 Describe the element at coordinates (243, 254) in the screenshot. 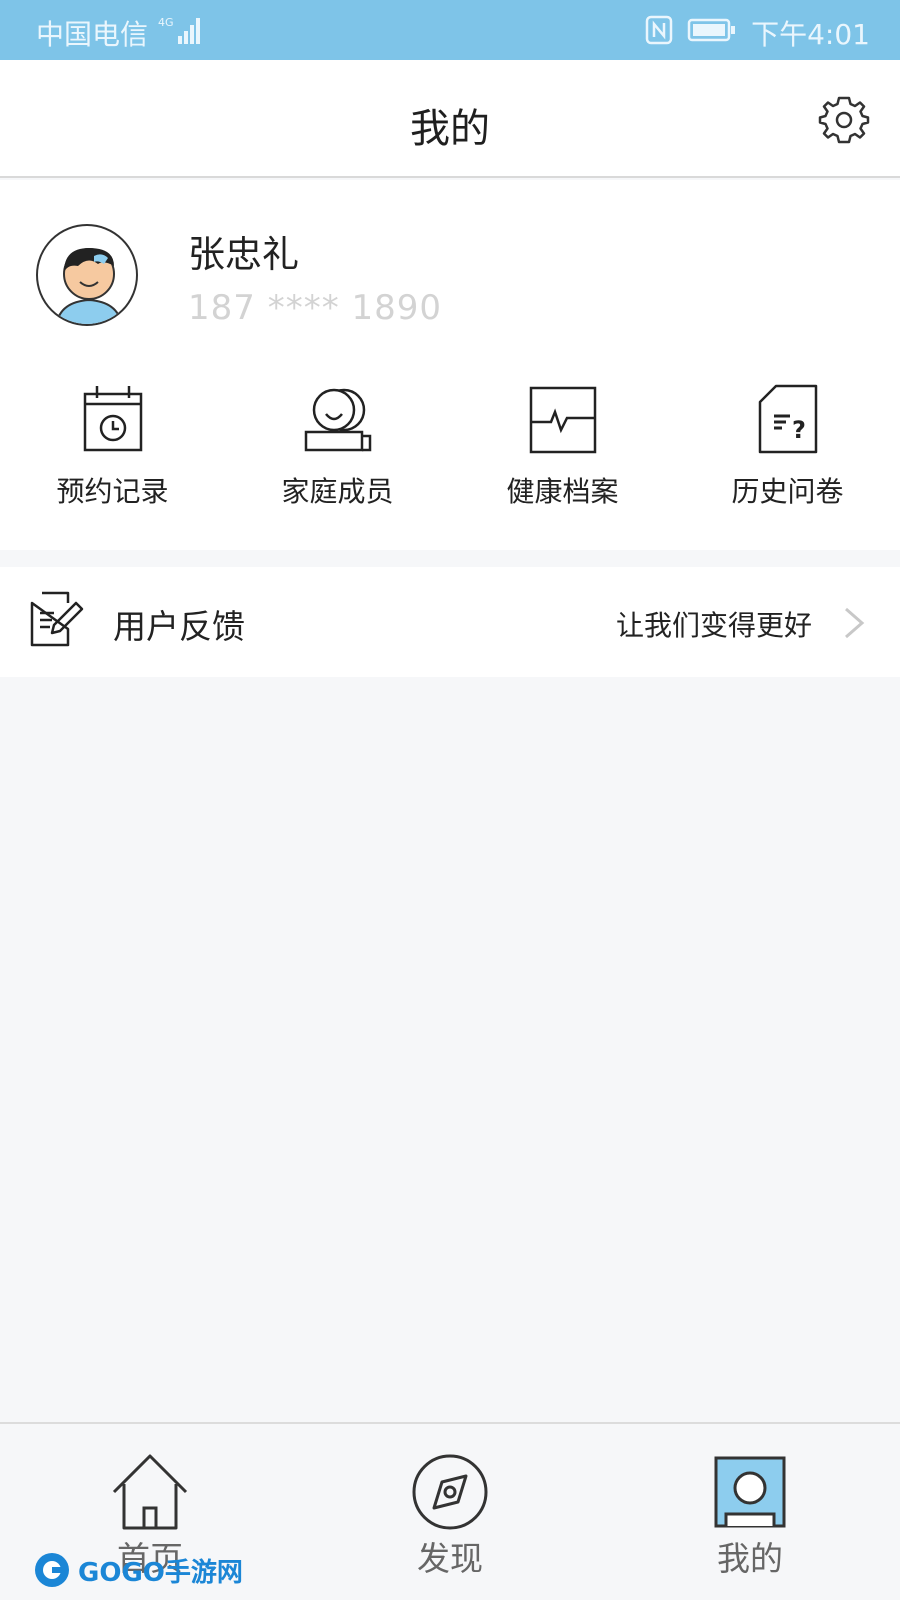

I see `user-name: 张忠礼` at that location.